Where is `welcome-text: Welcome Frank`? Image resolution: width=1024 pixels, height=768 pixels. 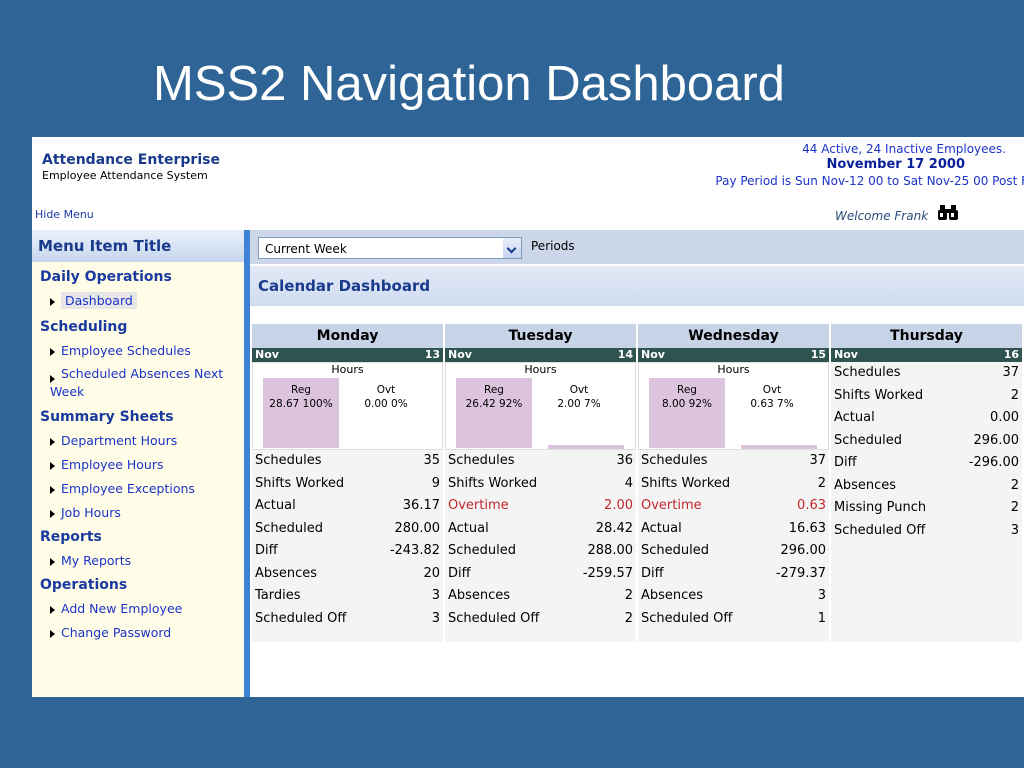 welcome-text: Welcome Frank is located at coordinates (882, 216).